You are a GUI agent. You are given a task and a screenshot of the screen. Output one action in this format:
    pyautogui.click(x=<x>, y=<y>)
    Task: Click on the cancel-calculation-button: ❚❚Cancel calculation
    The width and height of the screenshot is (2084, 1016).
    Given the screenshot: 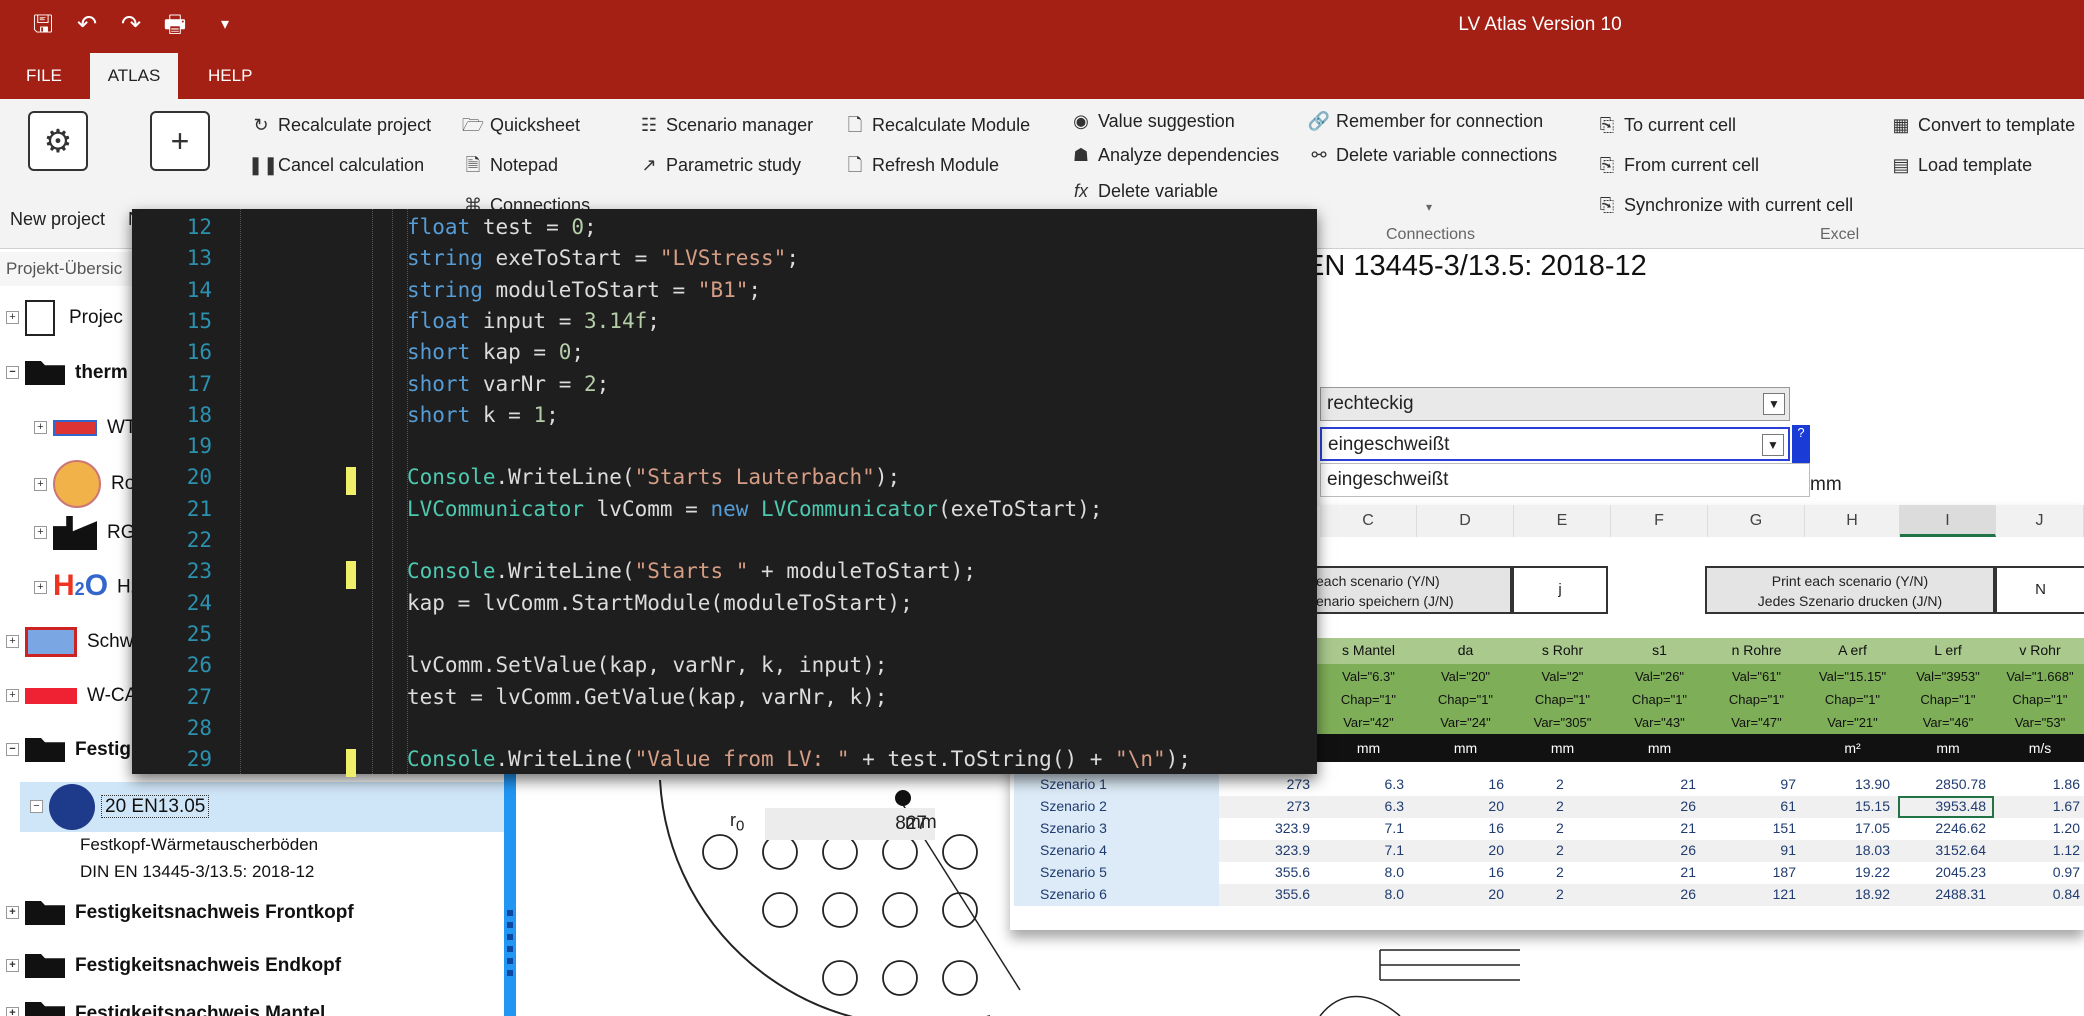 What is the action you would take?
    pyautogui.click(x=336, y=165)
    